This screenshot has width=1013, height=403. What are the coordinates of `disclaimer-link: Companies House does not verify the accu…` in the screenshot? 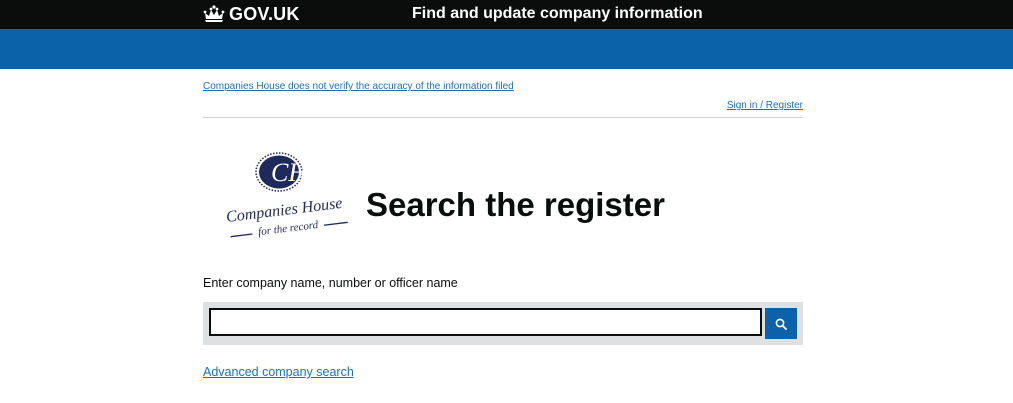 It's located at (358, 86).